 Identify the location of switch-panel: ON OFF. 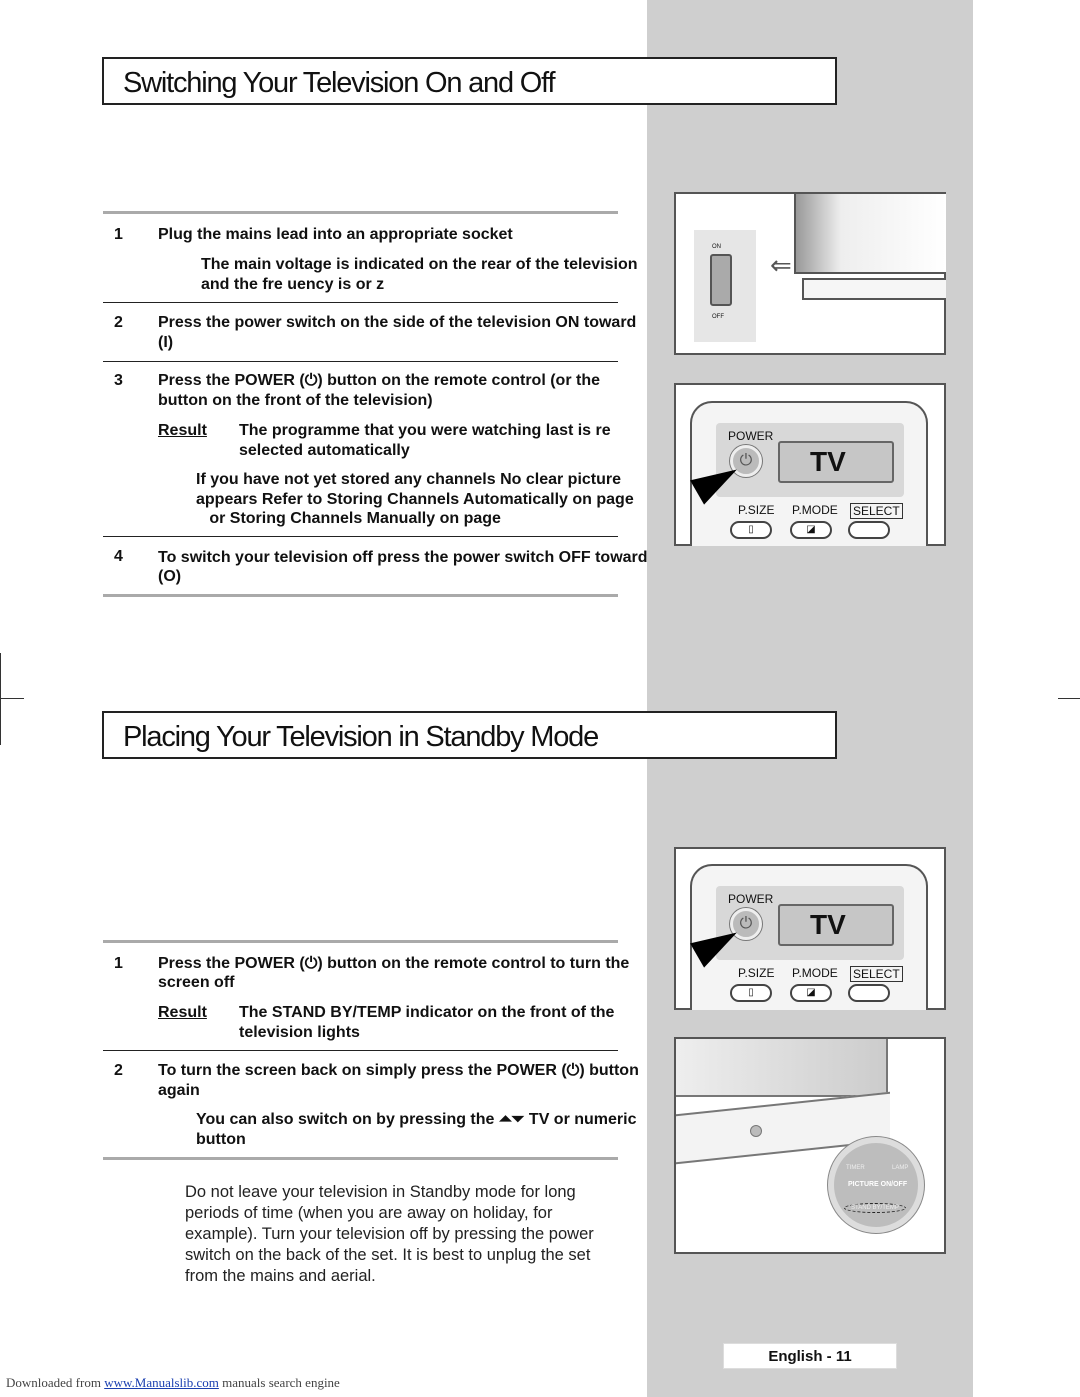
(725, 286).